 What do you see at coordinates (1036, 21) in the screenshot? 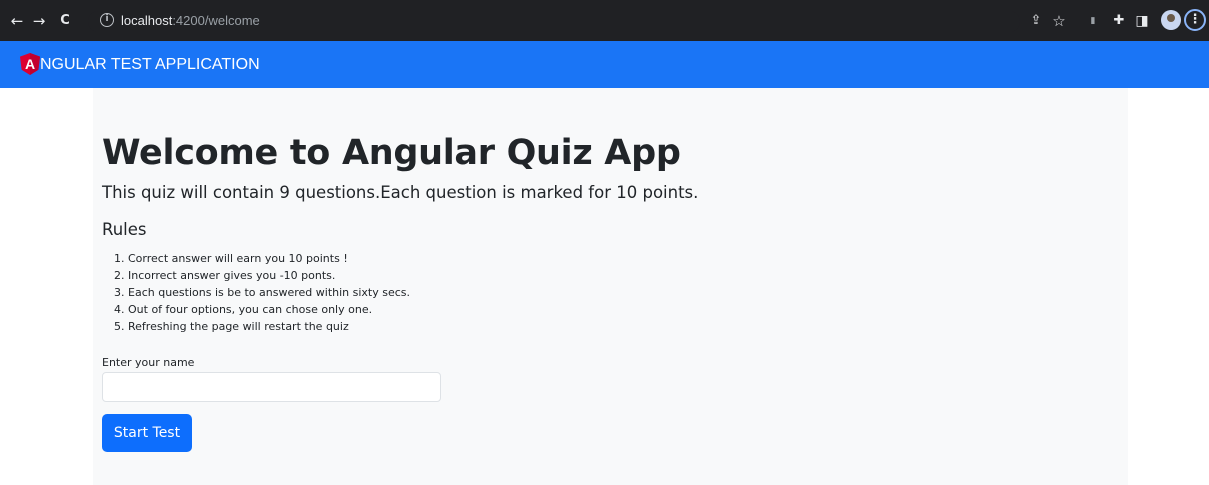
I see `share-icon: ⇪` at bounding box center [1036, 21].